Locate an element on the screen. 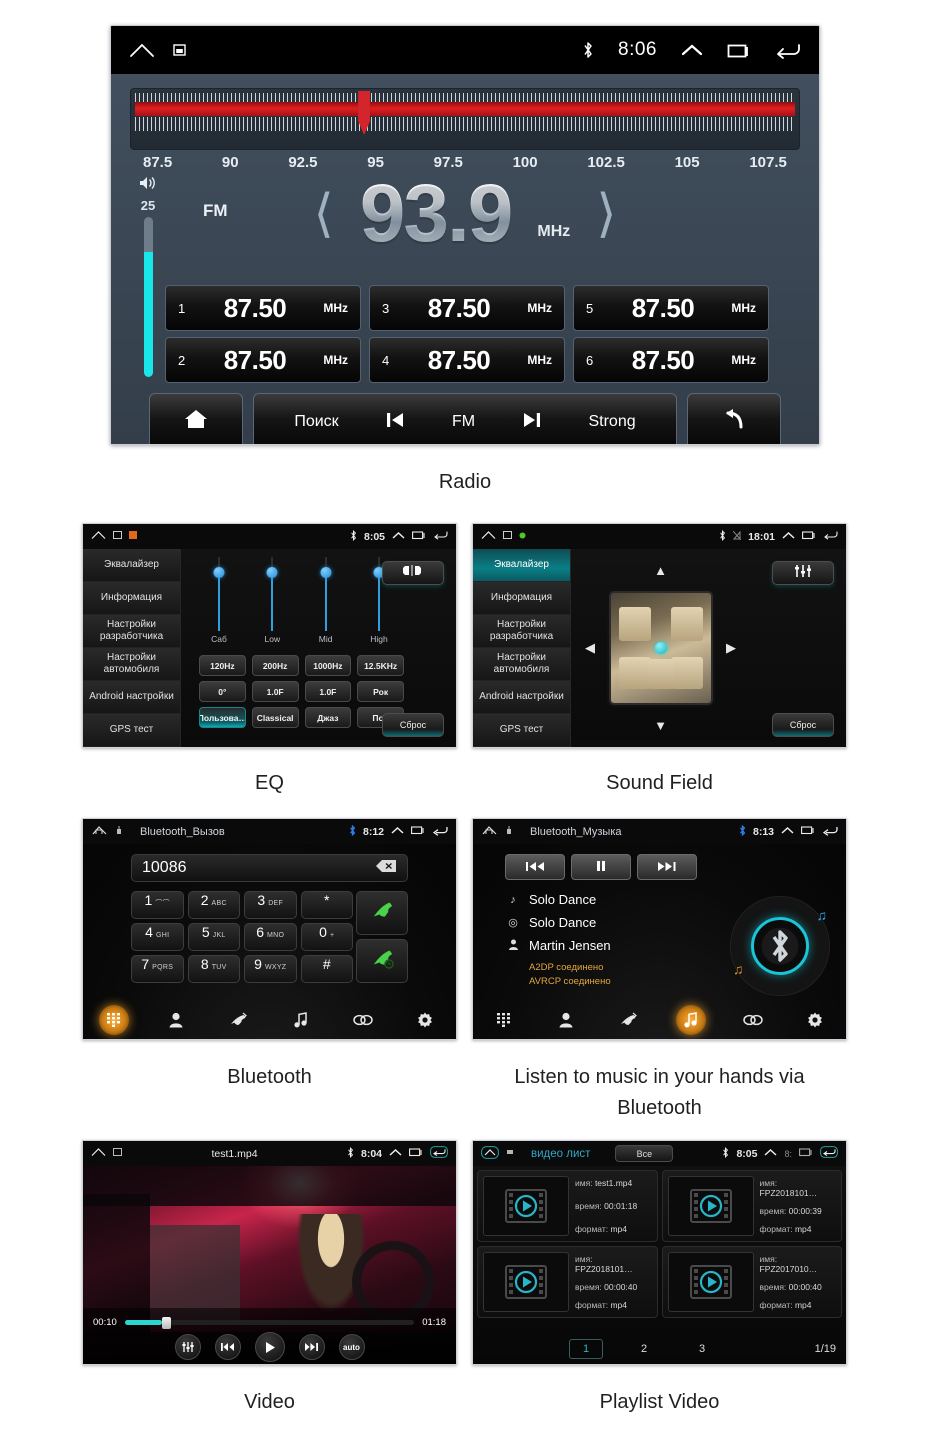 This screenshot has width=930, height=1451. car-cabin-diagram is located at coordinates (660, 648).